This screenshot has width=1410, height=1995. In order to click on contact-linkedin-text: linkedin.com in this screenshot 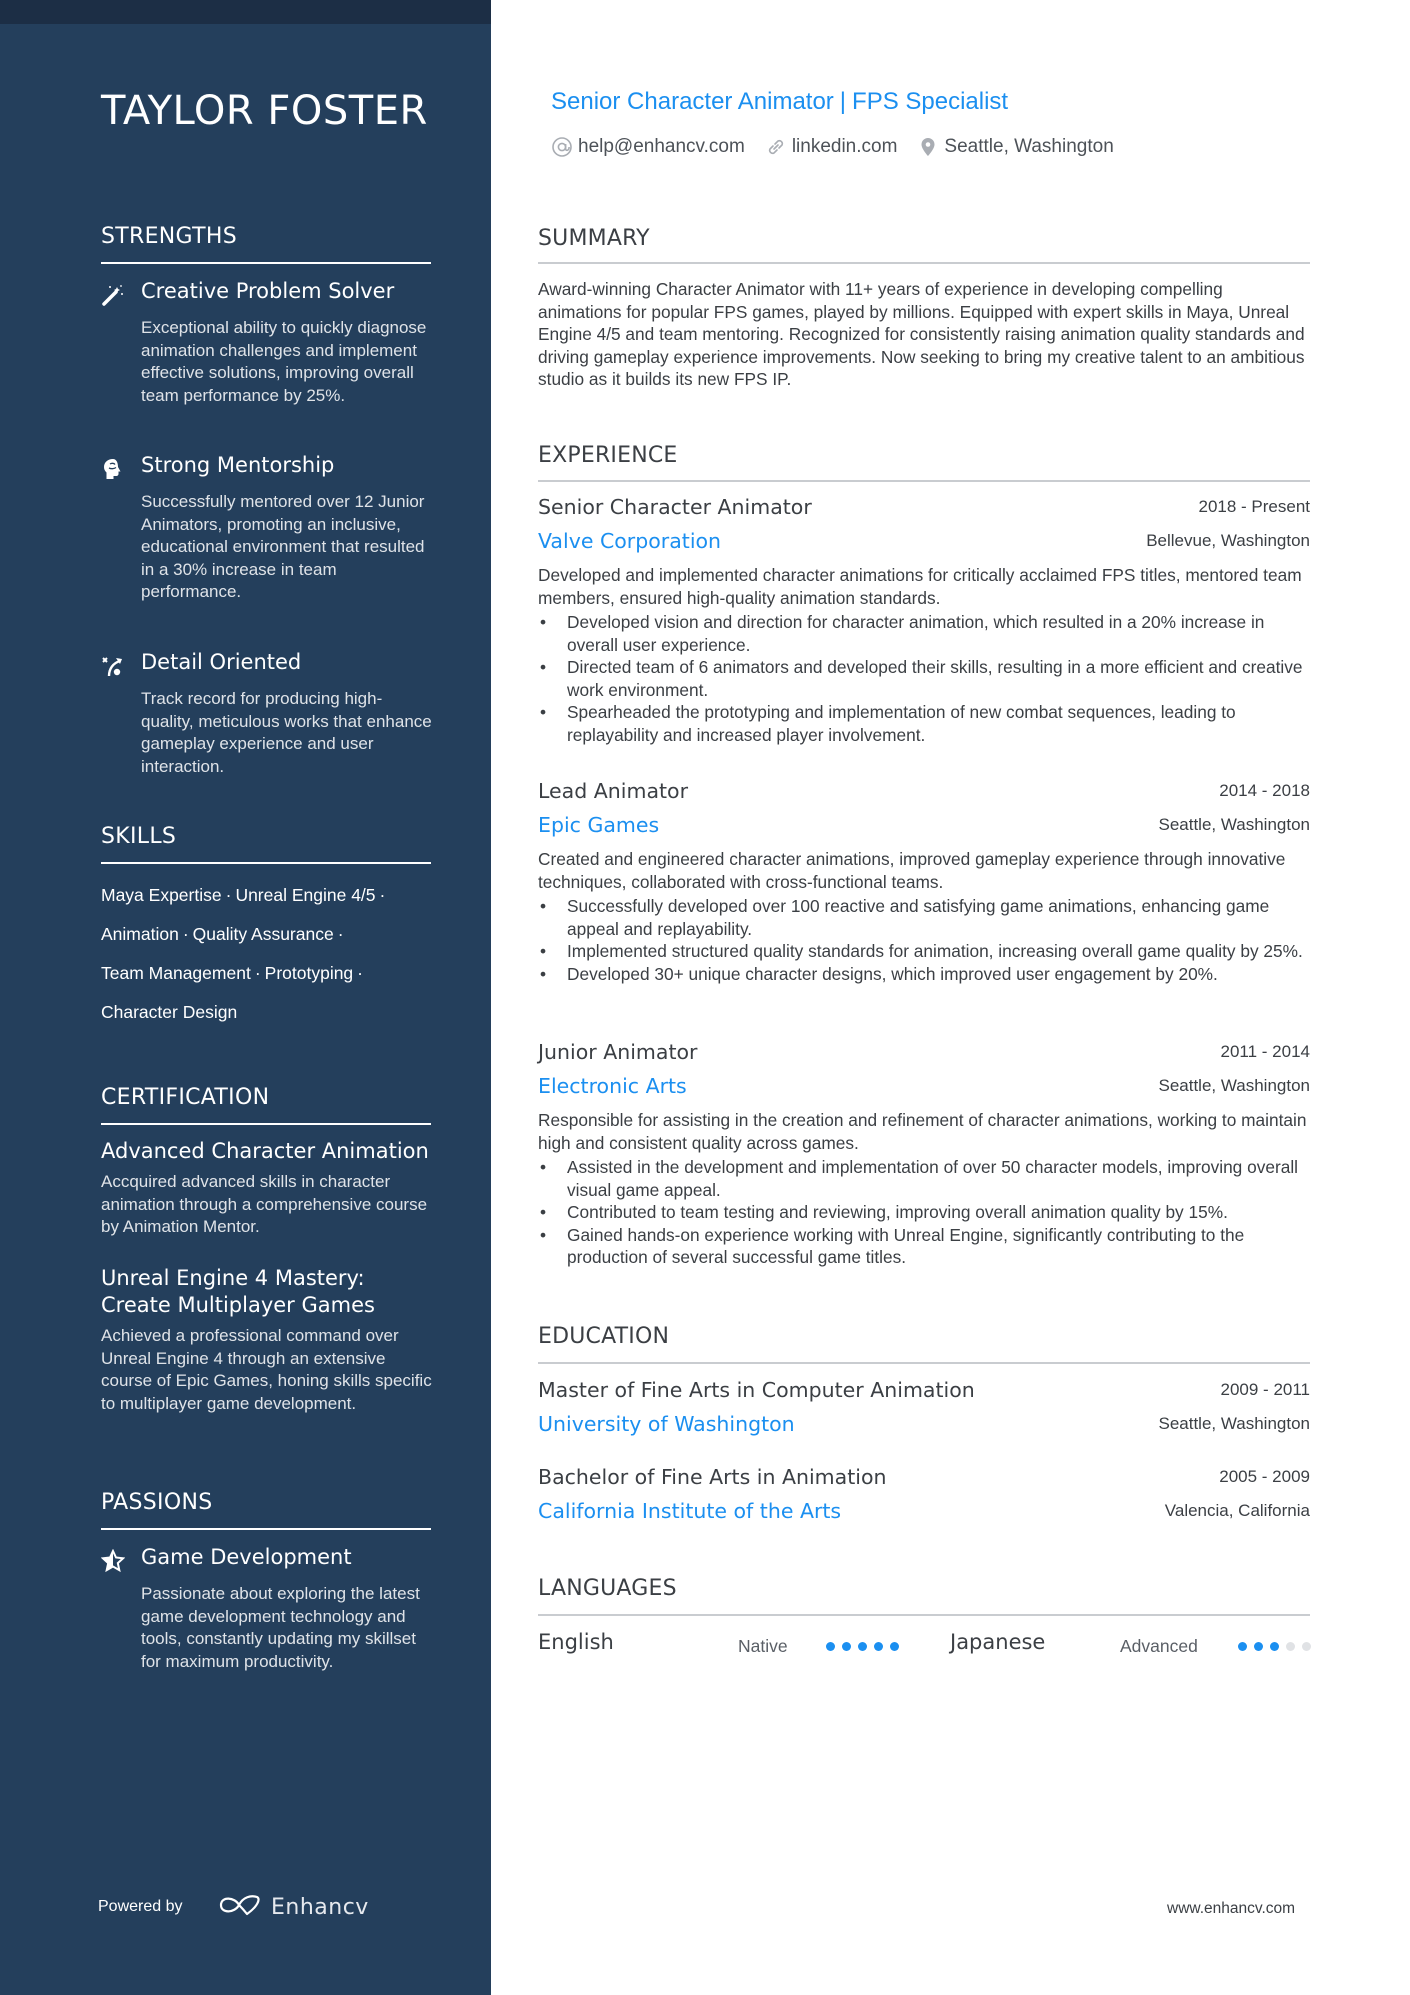, I will do `click(844, 146)`.